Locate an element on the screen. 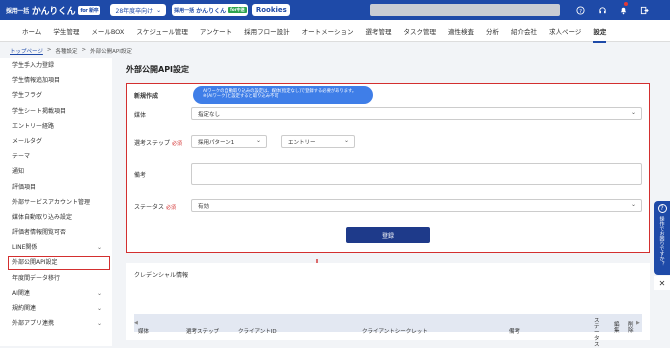 This screenshot has width=670, height=348. nav-analytics: 分析 is located at coordinates (492, 31).